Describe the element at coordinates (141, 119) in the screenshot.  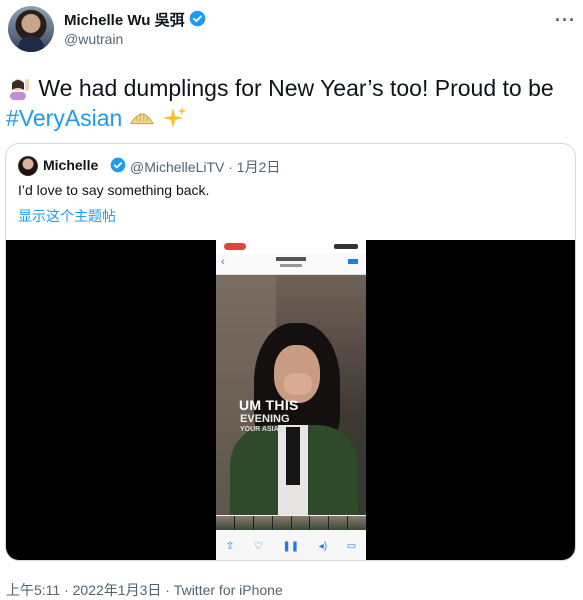
I see `dumpling-emoji-icon` at that location.